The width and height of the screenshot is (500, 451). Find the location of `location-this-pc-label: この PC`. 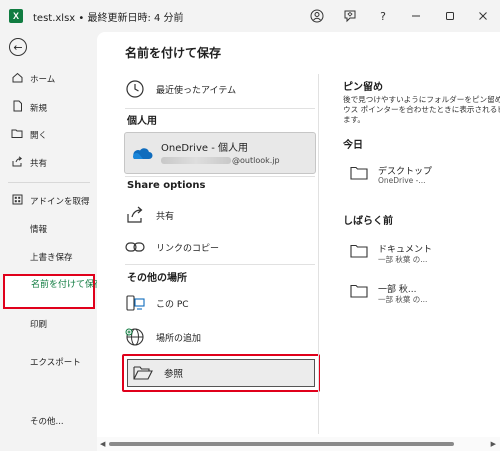

location-this-pc-label: この PC is located at coordinates (172, 304).